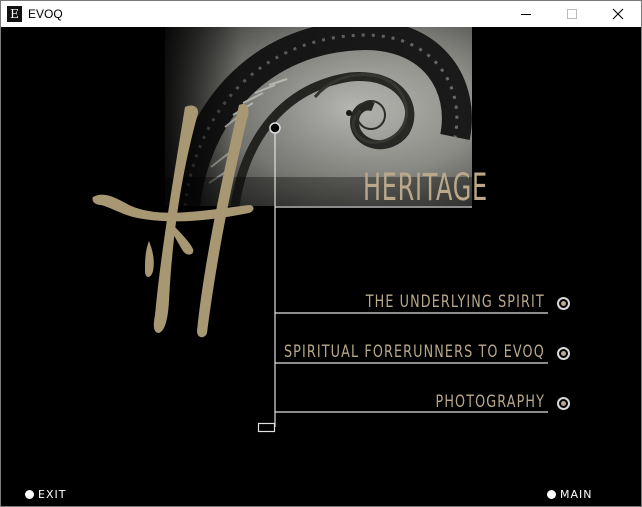 This screenshot has height=507, width=642. I want to click on maximize-icon, so click(572, 14).